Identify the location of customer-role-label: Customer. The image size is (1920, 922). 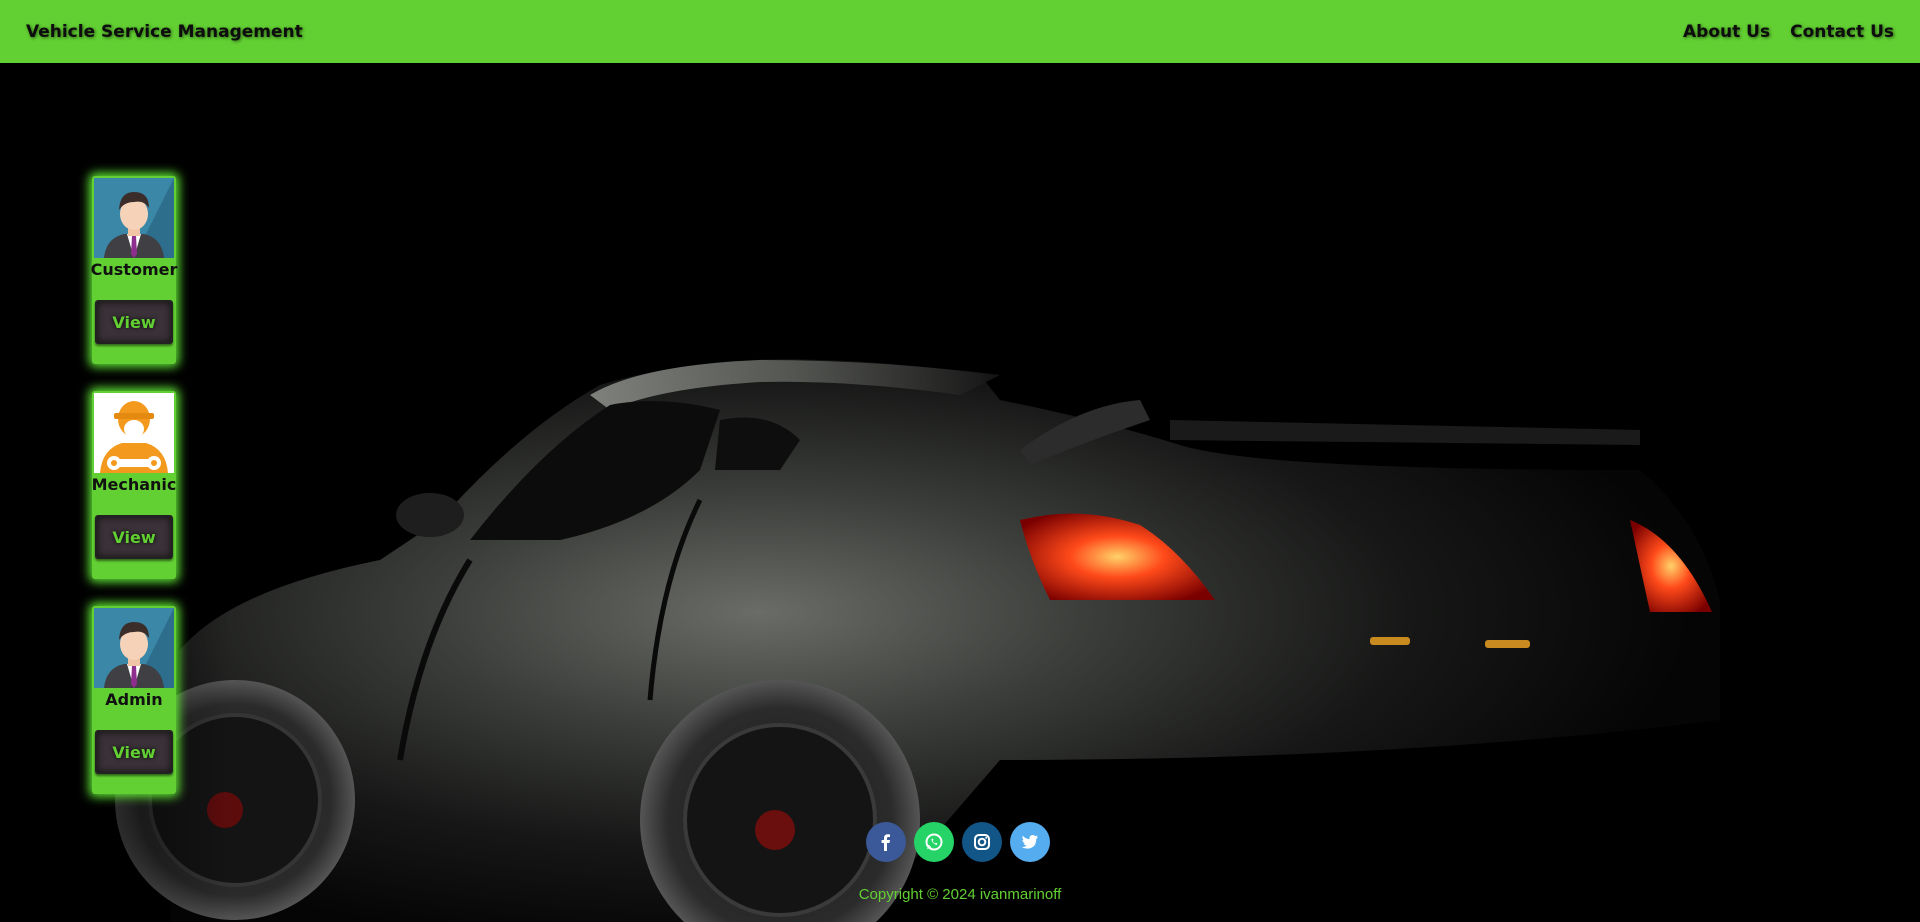
(134, 269).